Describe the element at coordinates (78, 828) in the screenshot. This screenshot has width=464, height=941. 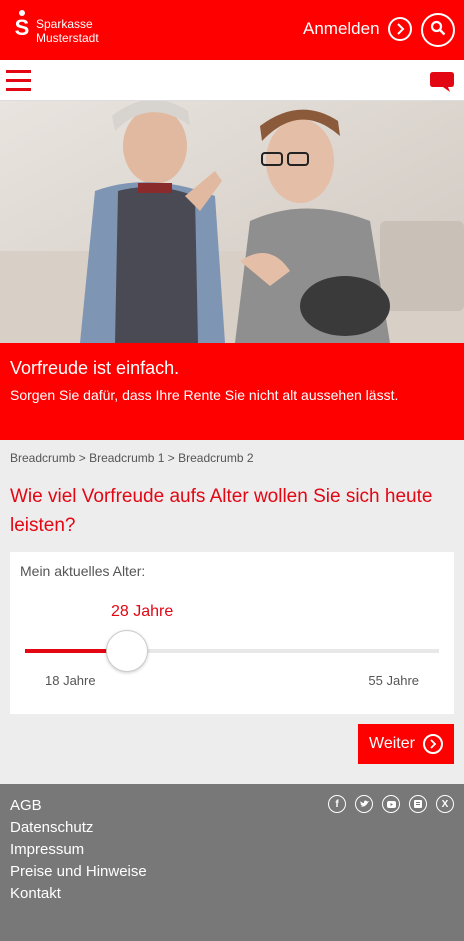
I see `footer-link-datenschutz: Datenschutz` at that location.